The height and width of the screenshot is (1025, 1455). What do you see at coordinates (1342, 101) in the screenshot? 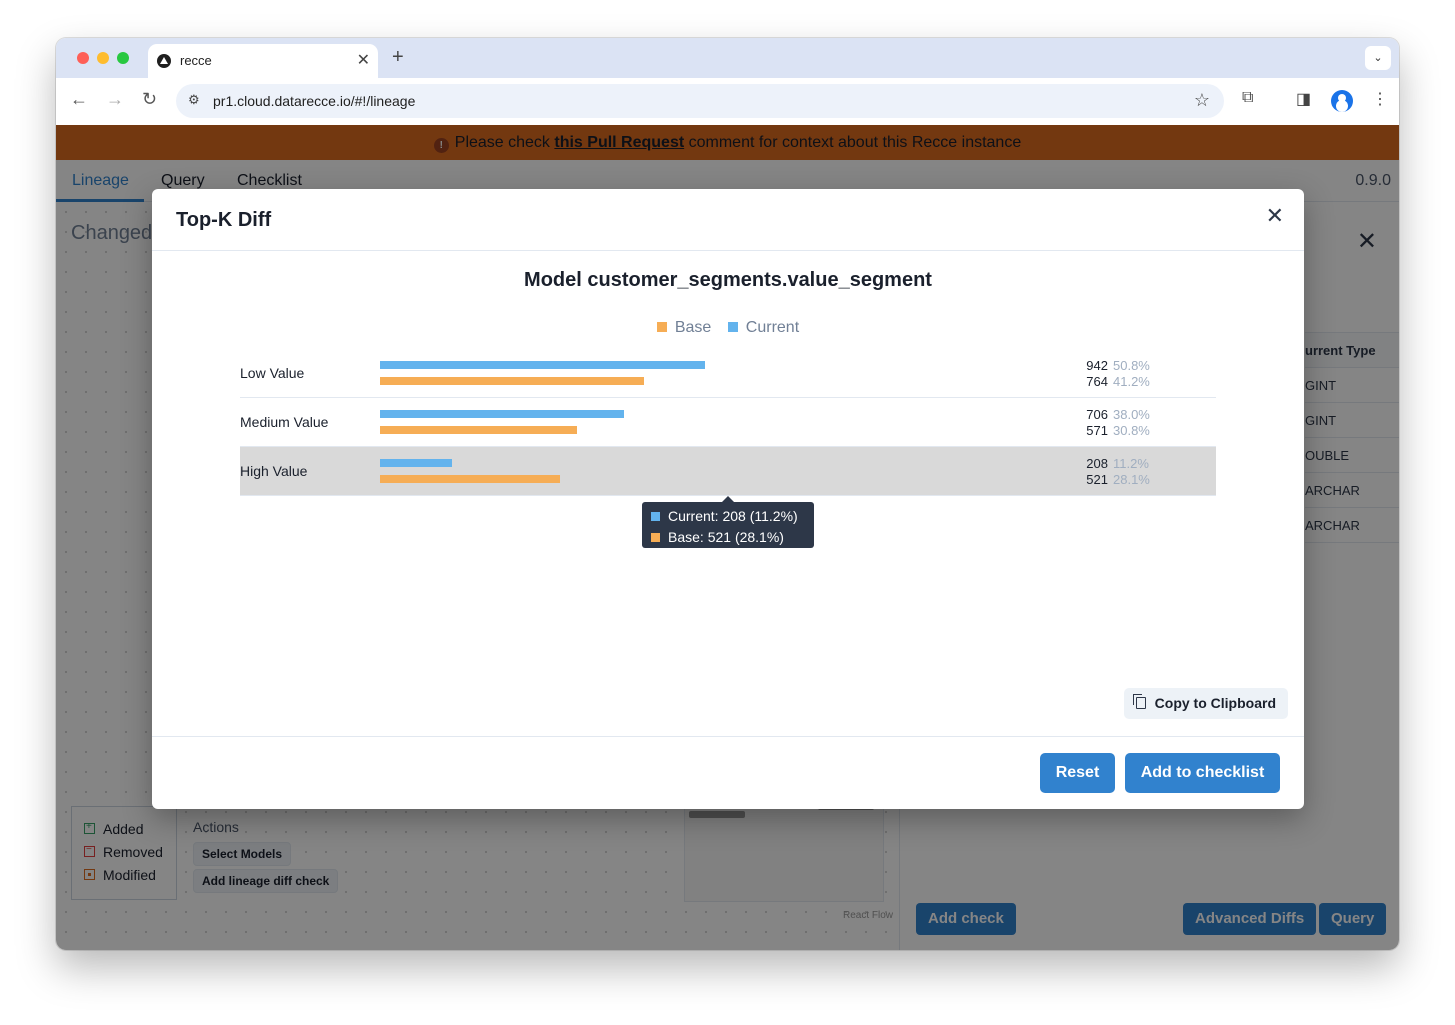
I see `profile-avatar` at bounding box center [1342, 101].